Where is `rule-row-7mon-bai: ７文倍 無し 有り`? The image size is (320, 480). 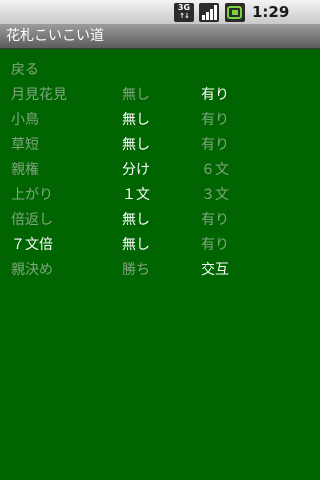 rule-row-7mon-bai: ７文倍 無し 有り is located at coordinates (160, 245).